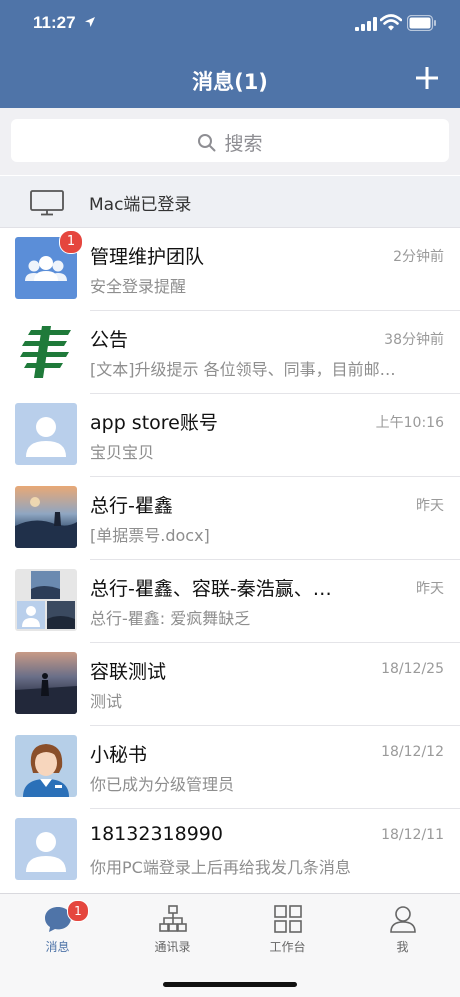  What do you see at coordinates (230, 767) in the screenshot?
I see `conversation-item: 小秘书 18/12/12 你已成为分级管理员` at bounding box center [230, 767].